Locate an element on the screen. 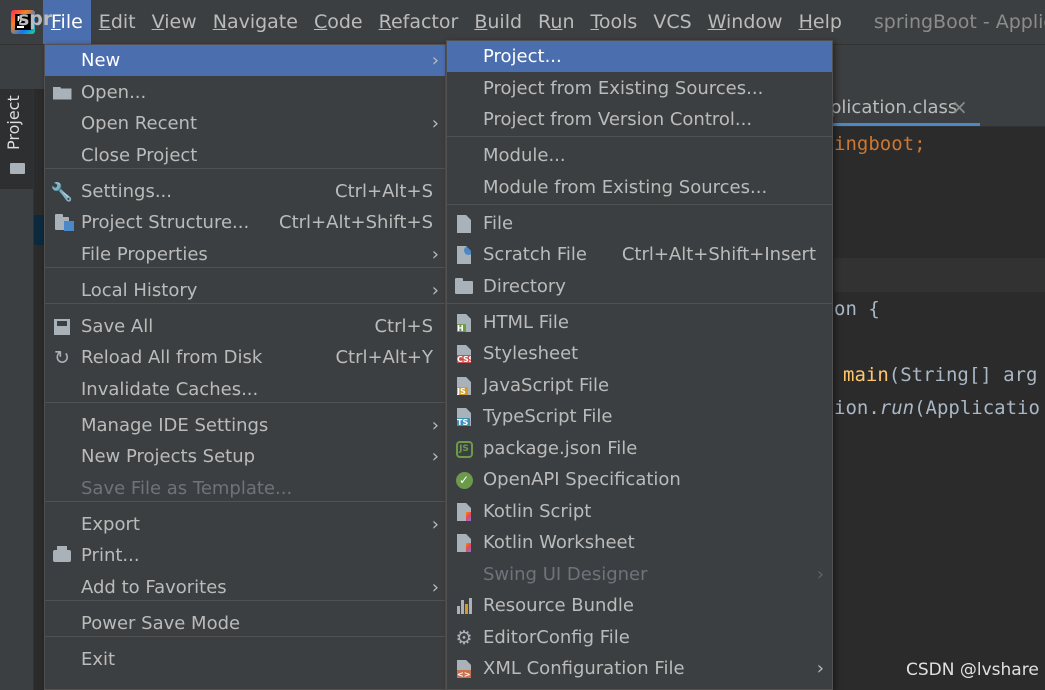  new-menu-item-kotlin-worksheet: Kotlin Worksheet is located at coordinates (639, 542).